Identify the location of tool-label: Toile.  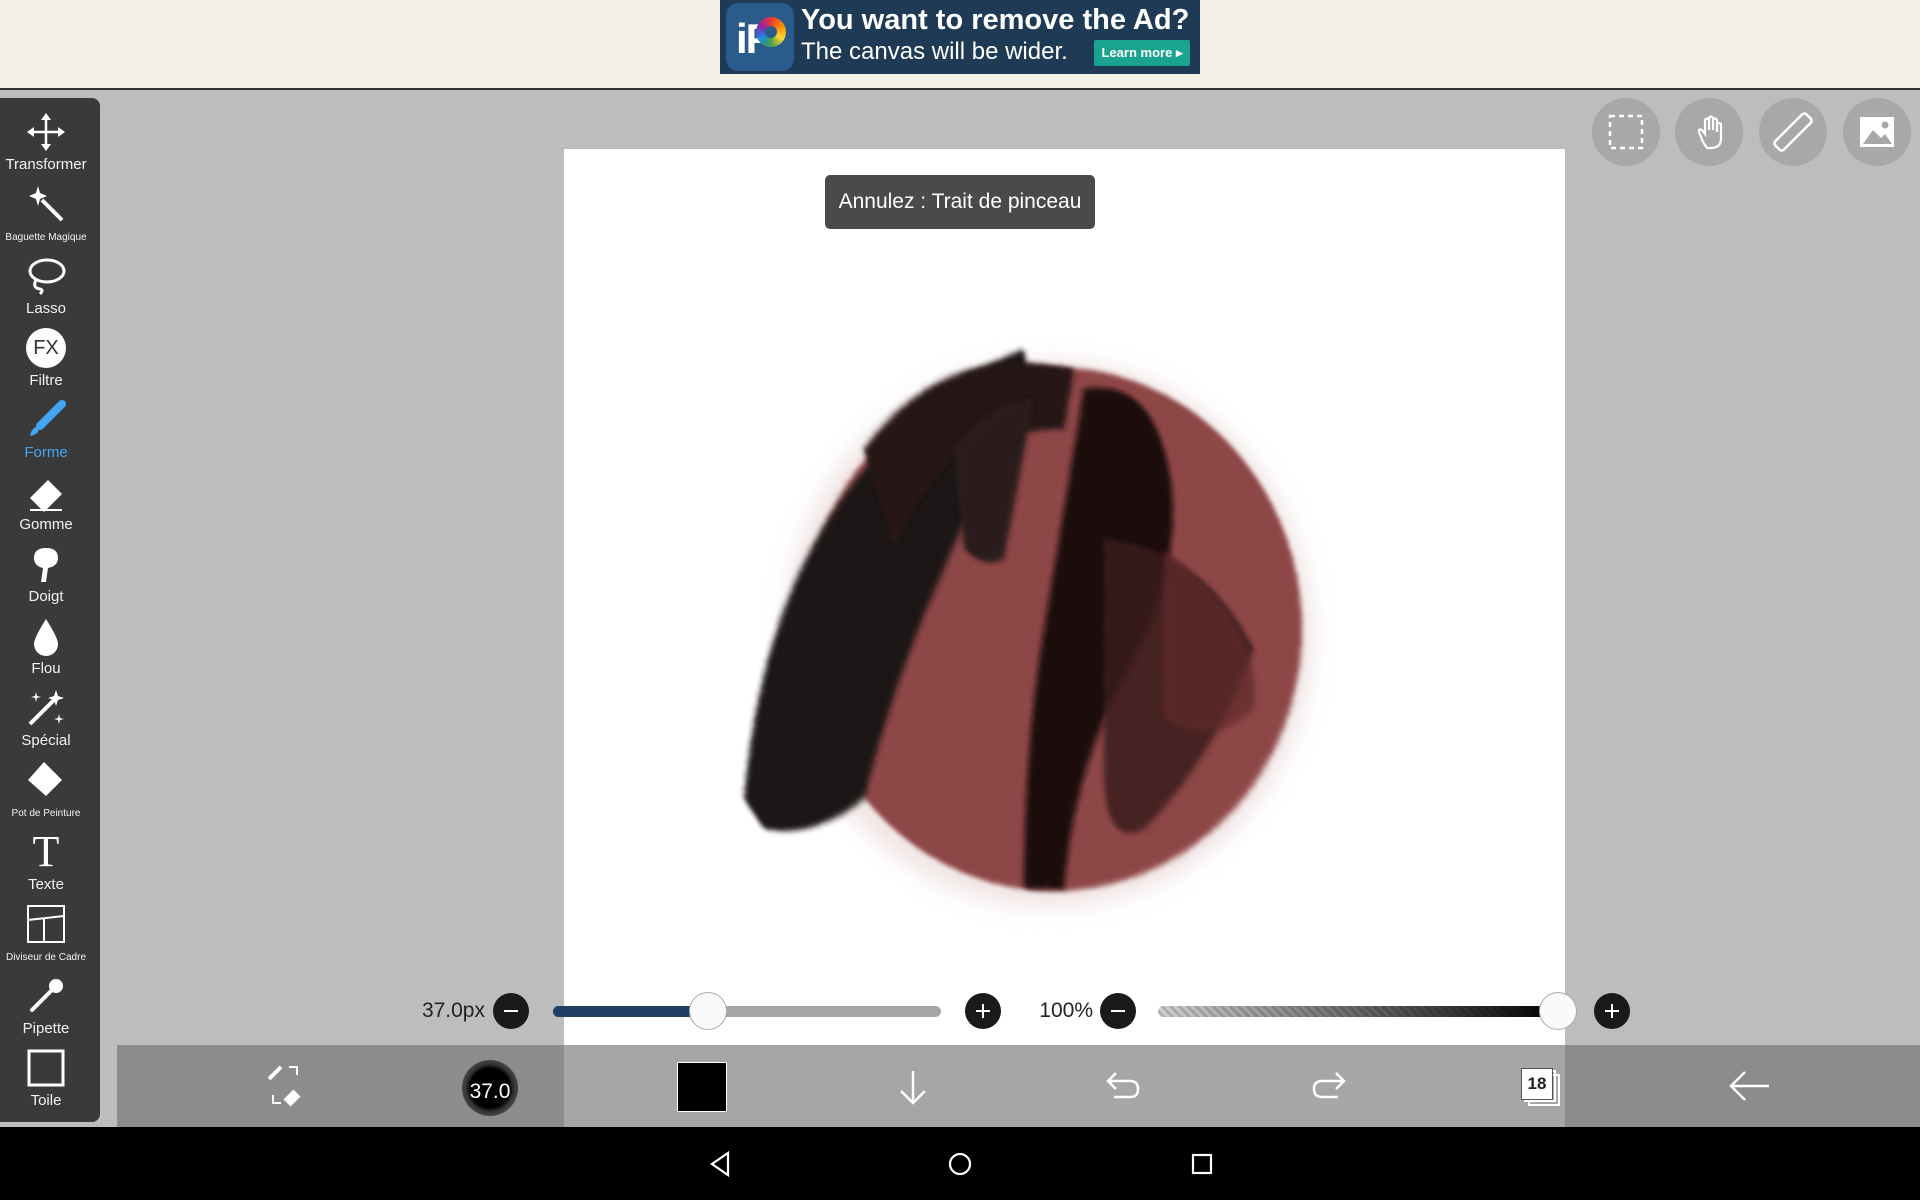
(46, 1100).